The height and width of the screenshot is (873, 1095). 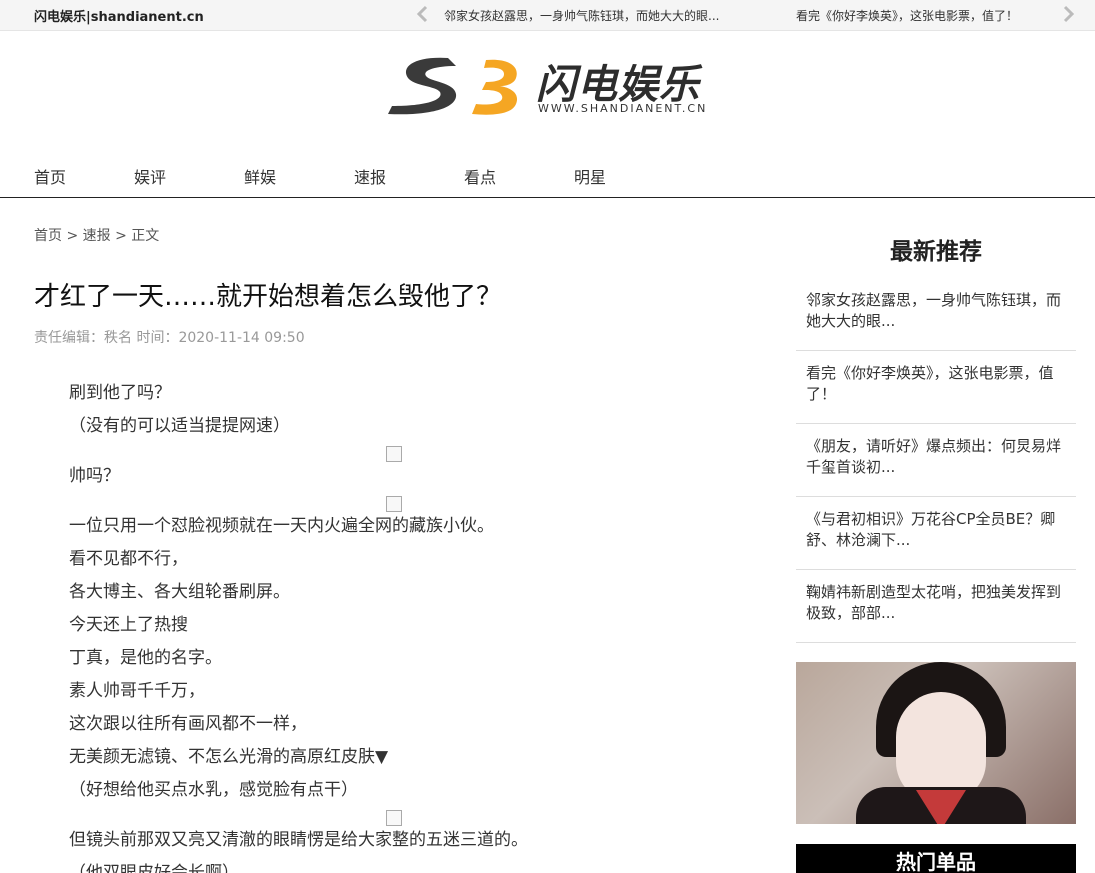 I want to click on paragraph: 帅吗？, so click(x=94, y=476).